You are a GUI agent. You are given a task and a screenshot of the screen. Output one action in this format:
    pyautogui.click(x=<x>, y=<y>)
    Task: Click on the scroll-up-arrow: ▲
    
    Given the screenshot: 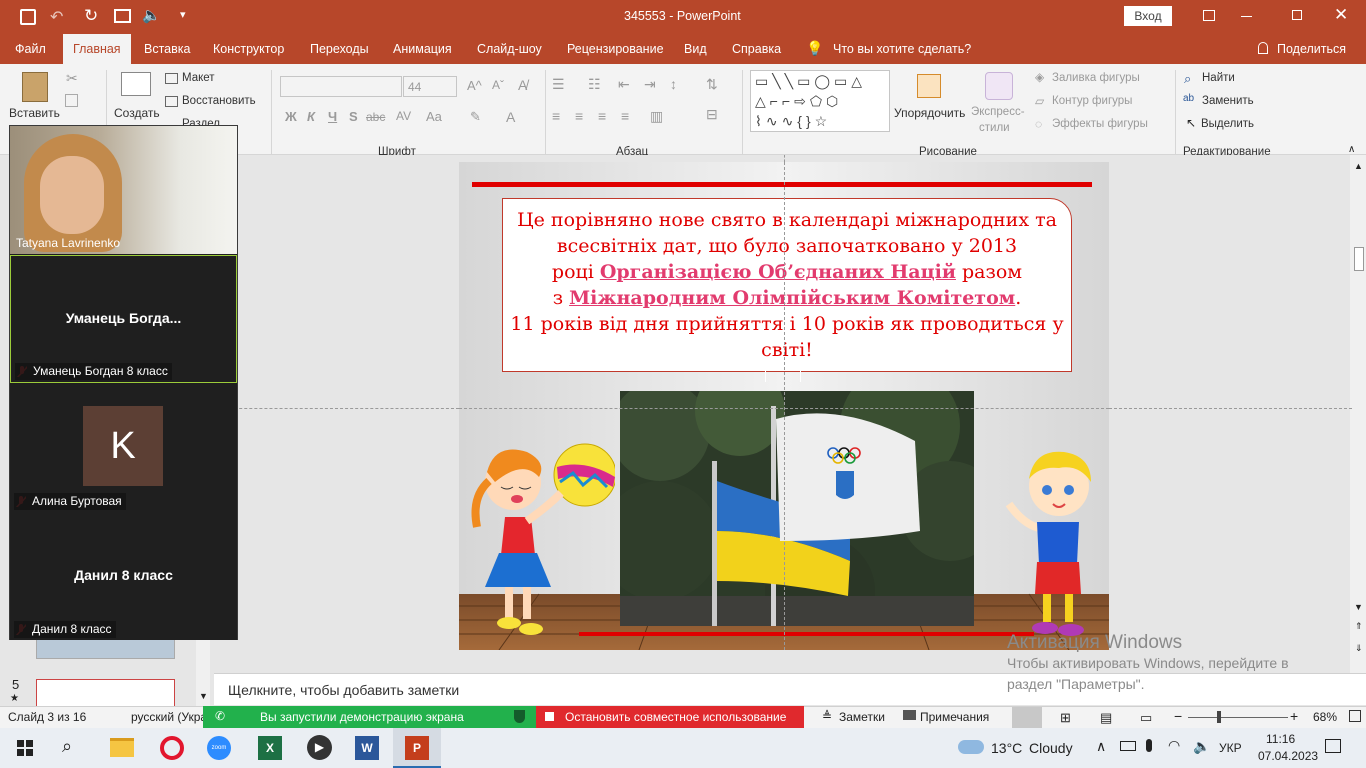 What is the action you would take?
    pyautogui.click(x=1358, y=166)
    